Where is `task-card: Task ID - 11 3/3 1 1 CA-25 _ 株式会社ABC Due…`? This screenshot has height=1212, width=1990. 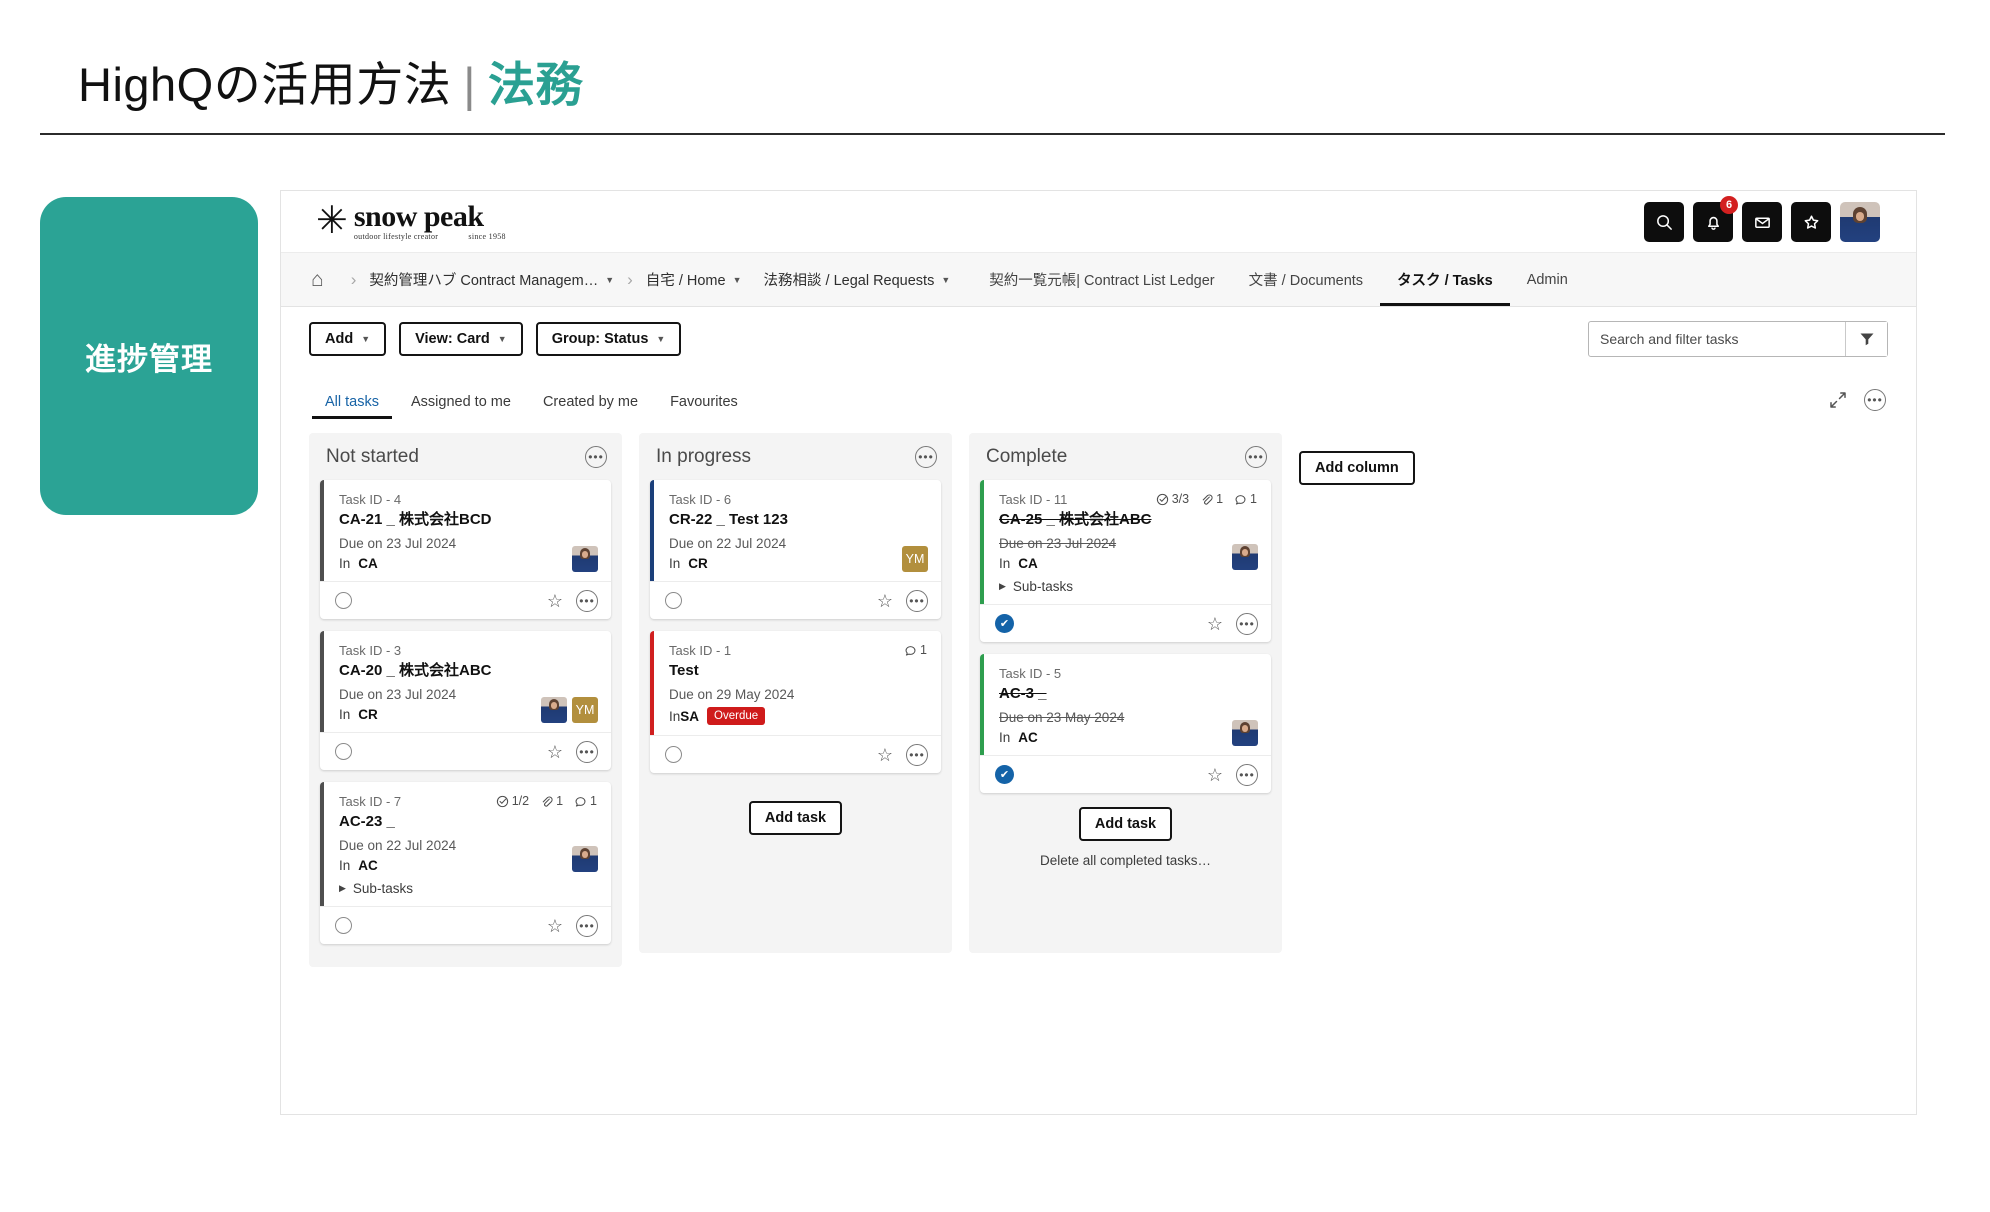 task-card: Task ID - 11 3/3 1 1 CA-25 _ 株式会社ABC Due… is located at coordinates (1125, 561).